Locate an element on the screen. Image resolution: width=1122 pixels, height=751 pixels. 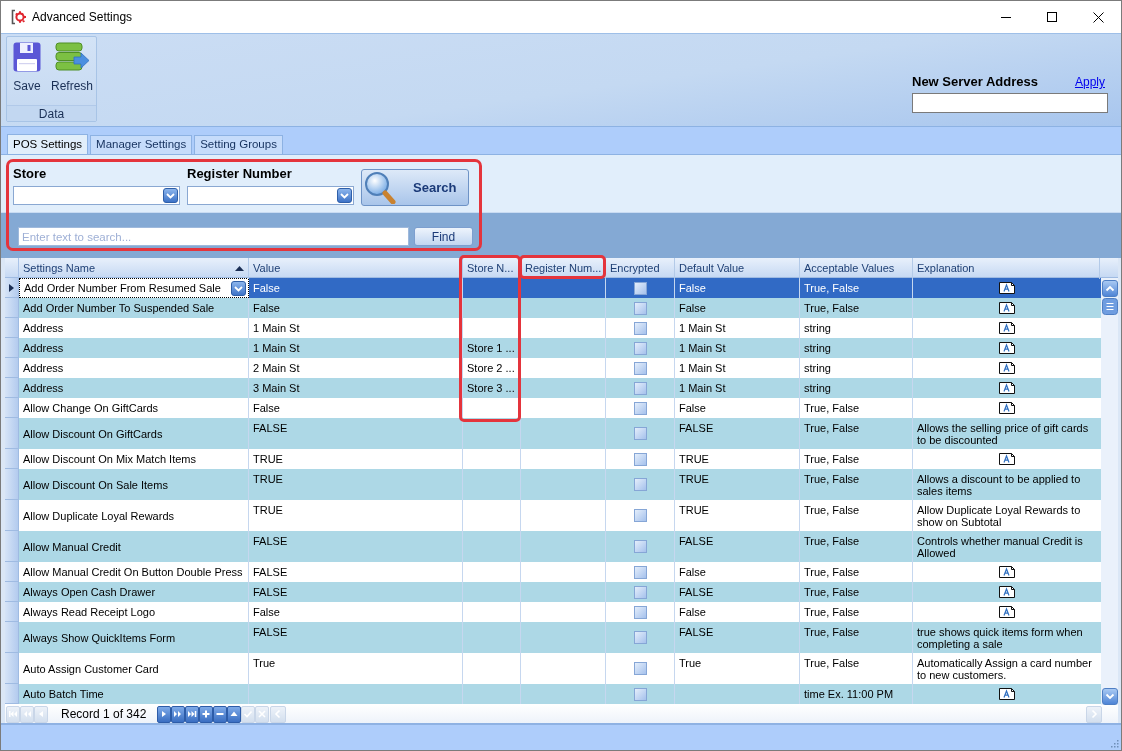
find-button: Find is located at coordinates (443, 236).